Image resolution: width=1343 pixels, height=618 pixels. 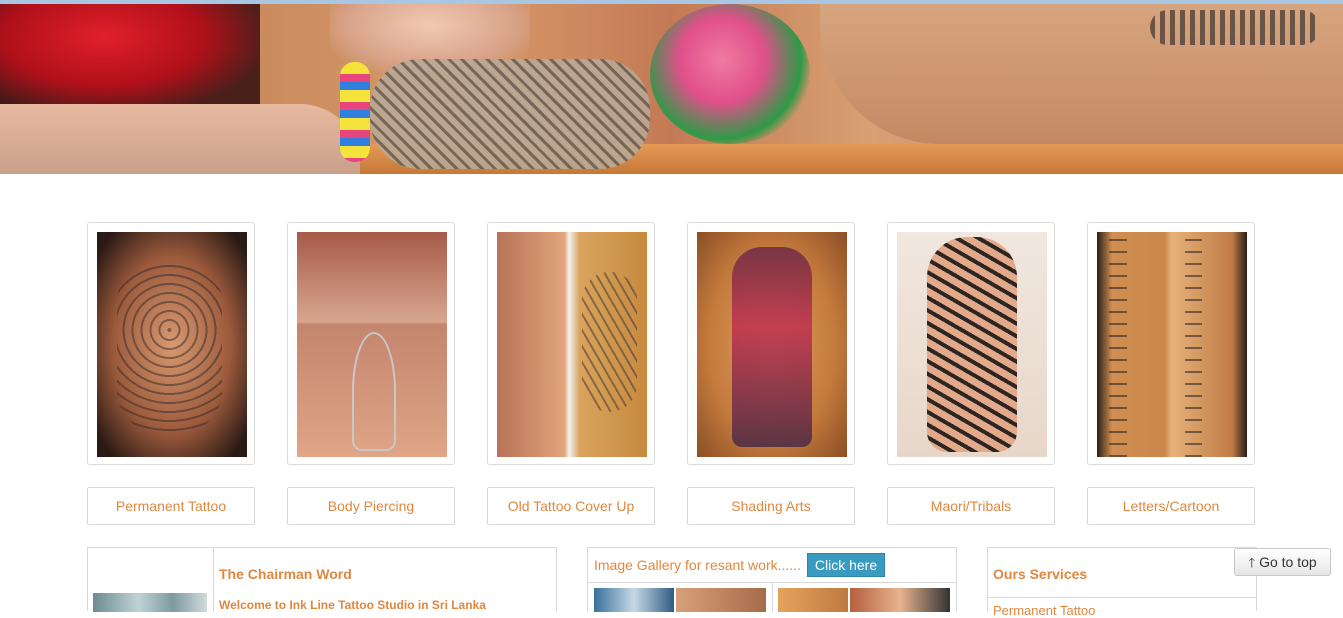 What do you see at coordinates (510, 114) in the screenshot?
I see `banner-sleeve-tattoo` at bounding box center [510, 114].